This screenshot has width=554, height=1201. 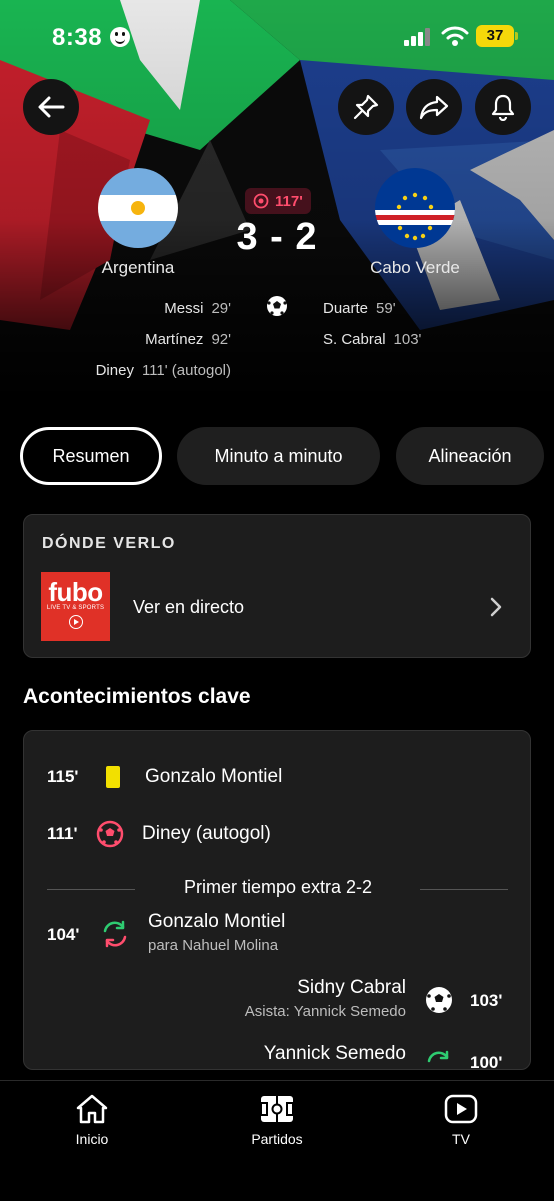 What do you see at coordinates (354, 339) in the screenshot?
I see `scorer-name: S. Cabral` at bounding box center [354, 339].